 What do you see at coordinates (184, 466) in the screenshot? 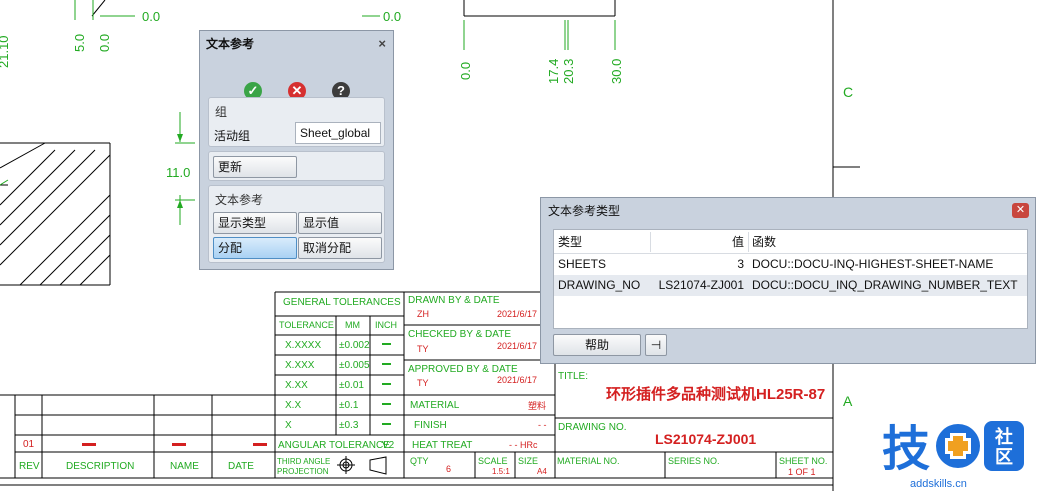
I see `name-header: NAME` at bounding box center [184, 466].